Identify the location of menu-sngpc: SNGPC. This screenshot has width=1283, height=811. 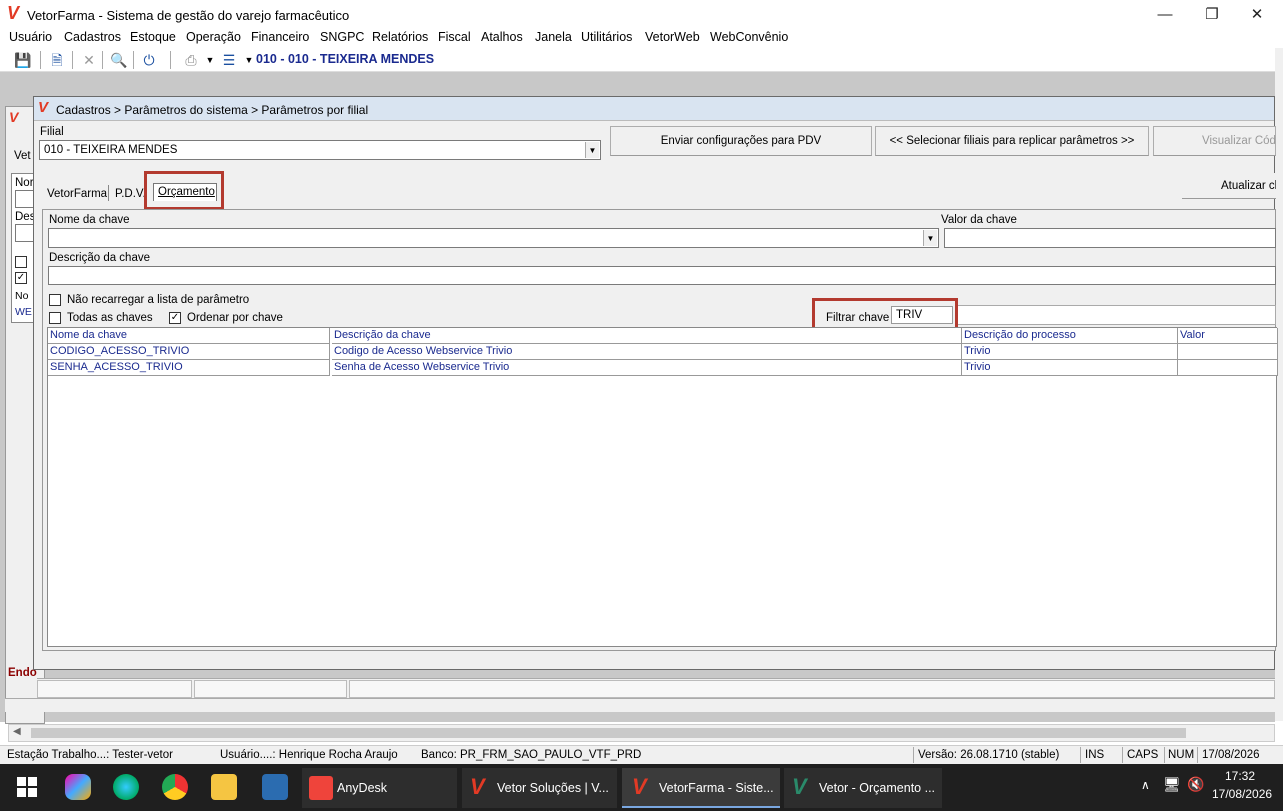
(342, 37).